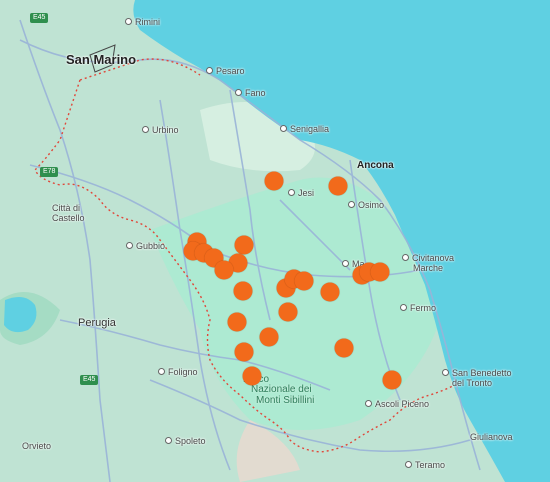 The image size is (550, 482). I want to click on label-jesi: Jesi, so click(301, 193).